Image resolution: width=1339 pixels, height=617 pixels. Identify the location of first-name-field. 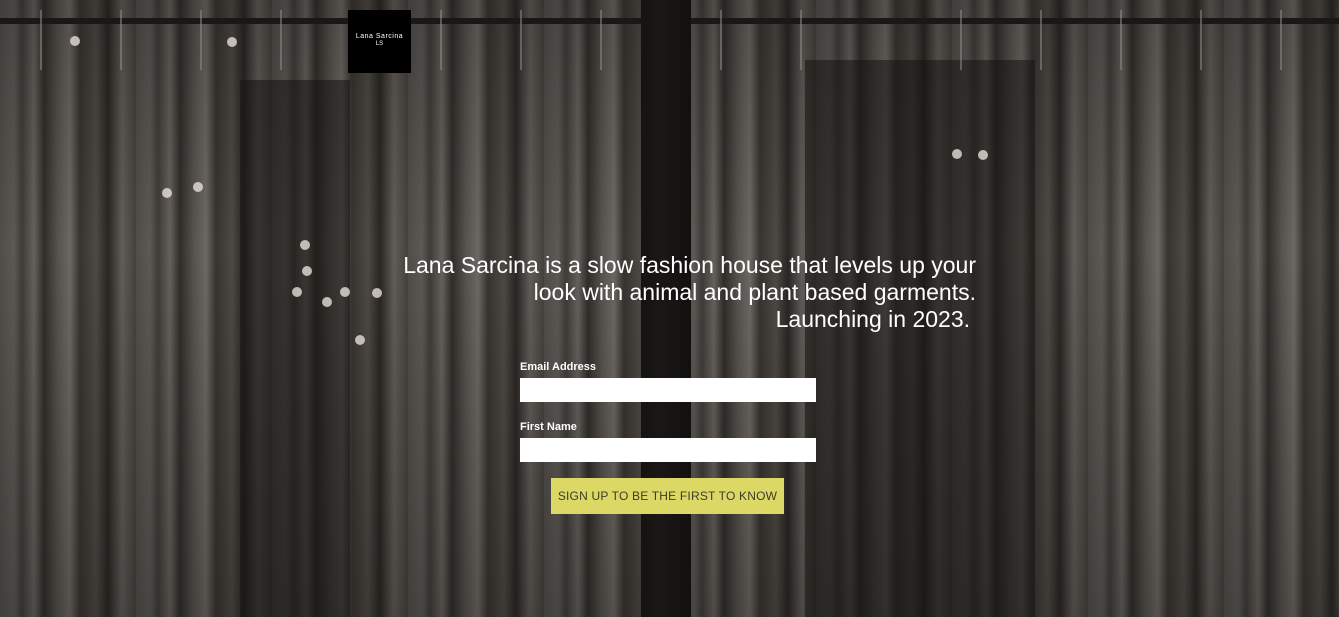
(668, 450).